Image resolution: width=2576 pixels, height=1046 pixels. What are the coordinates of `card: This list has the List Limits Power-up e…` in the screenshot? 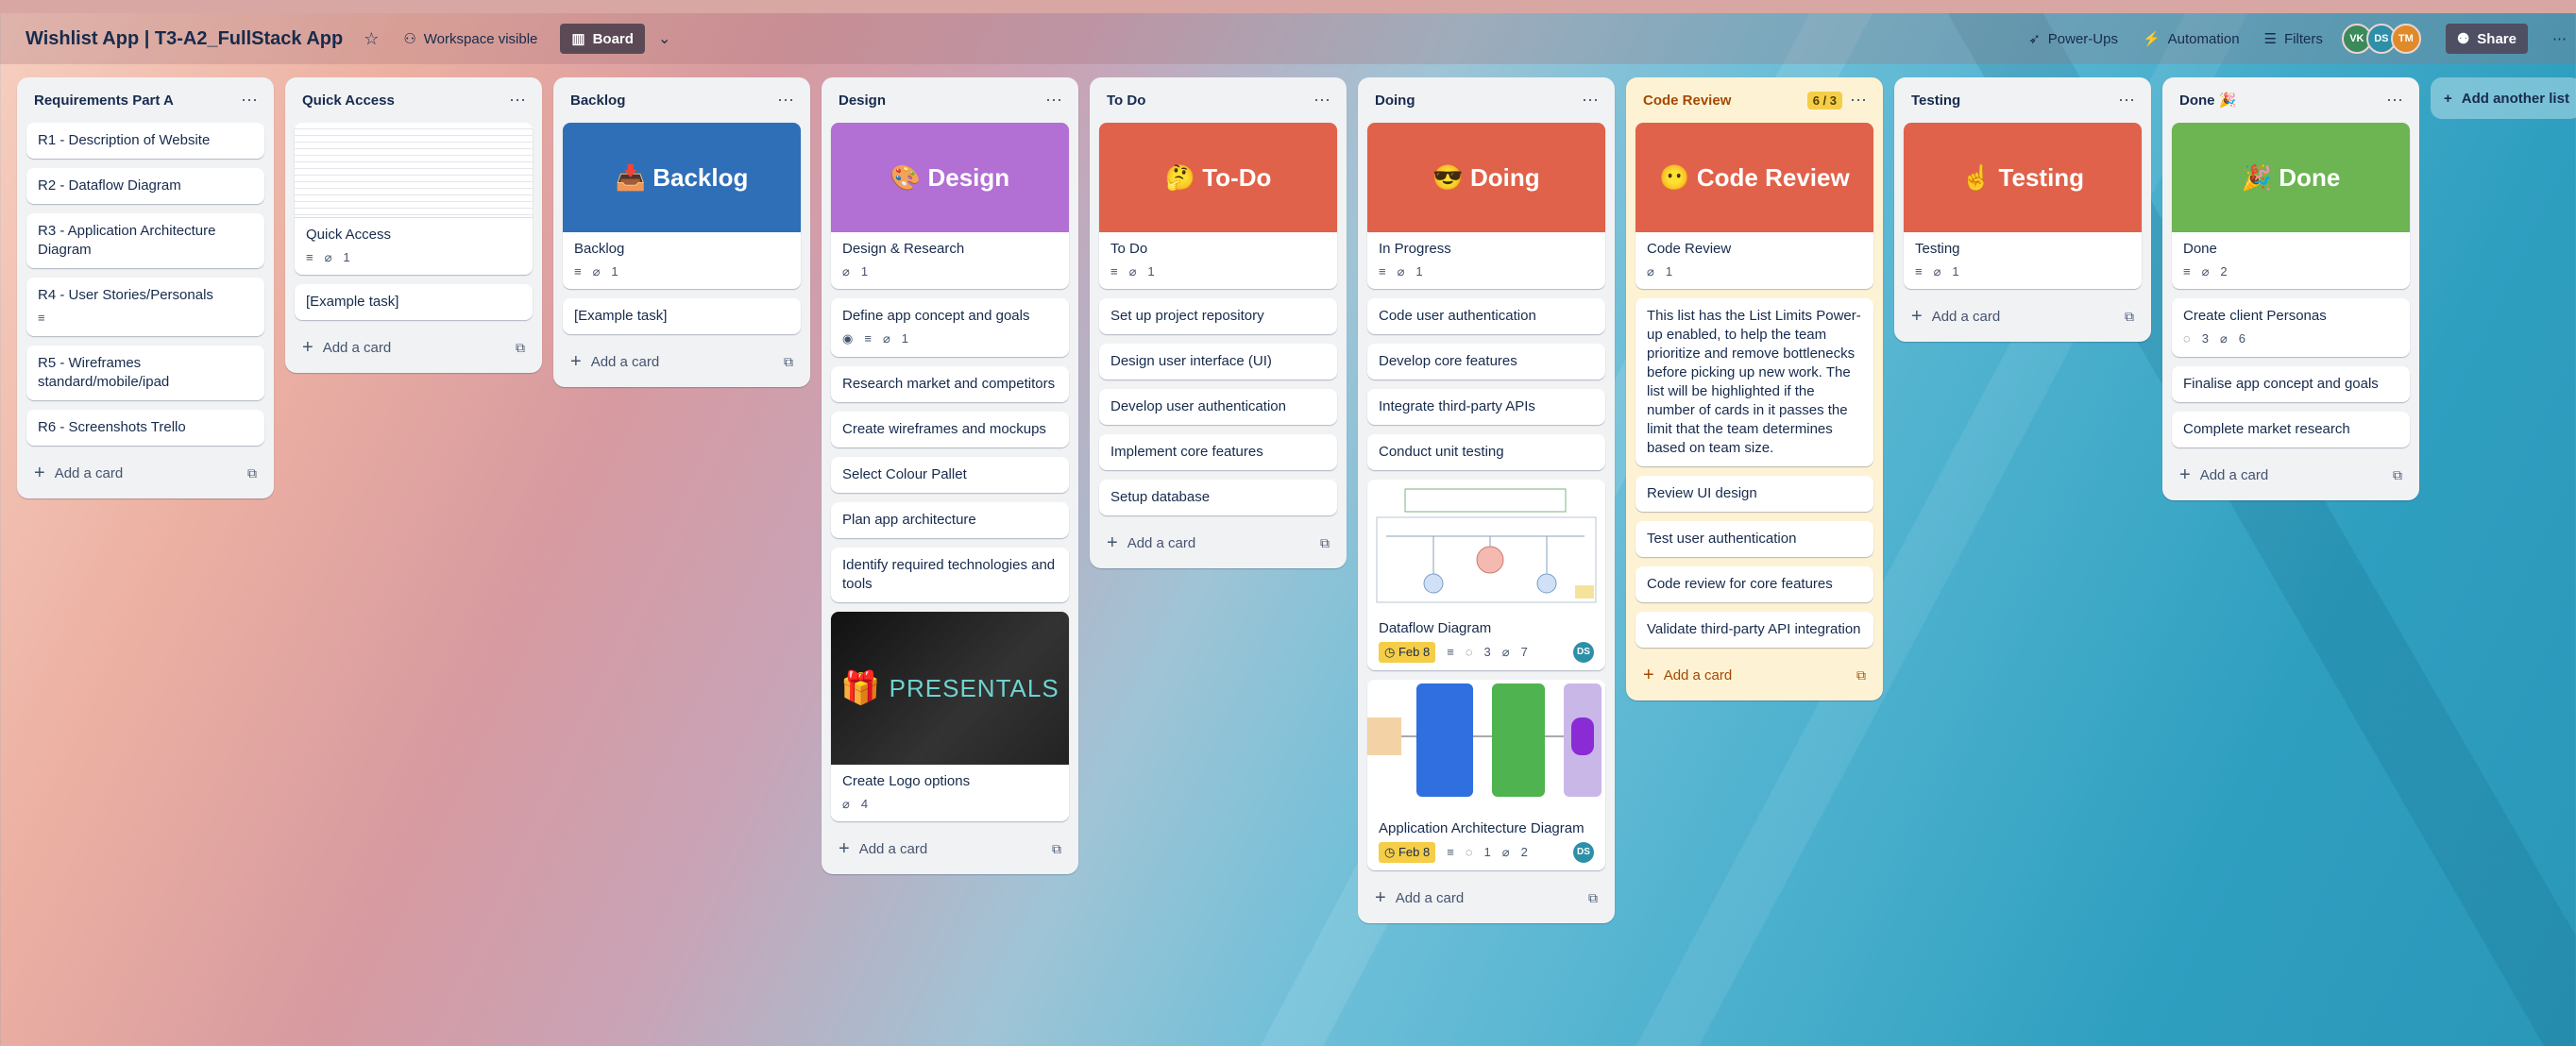 It's located at (1754, 382).